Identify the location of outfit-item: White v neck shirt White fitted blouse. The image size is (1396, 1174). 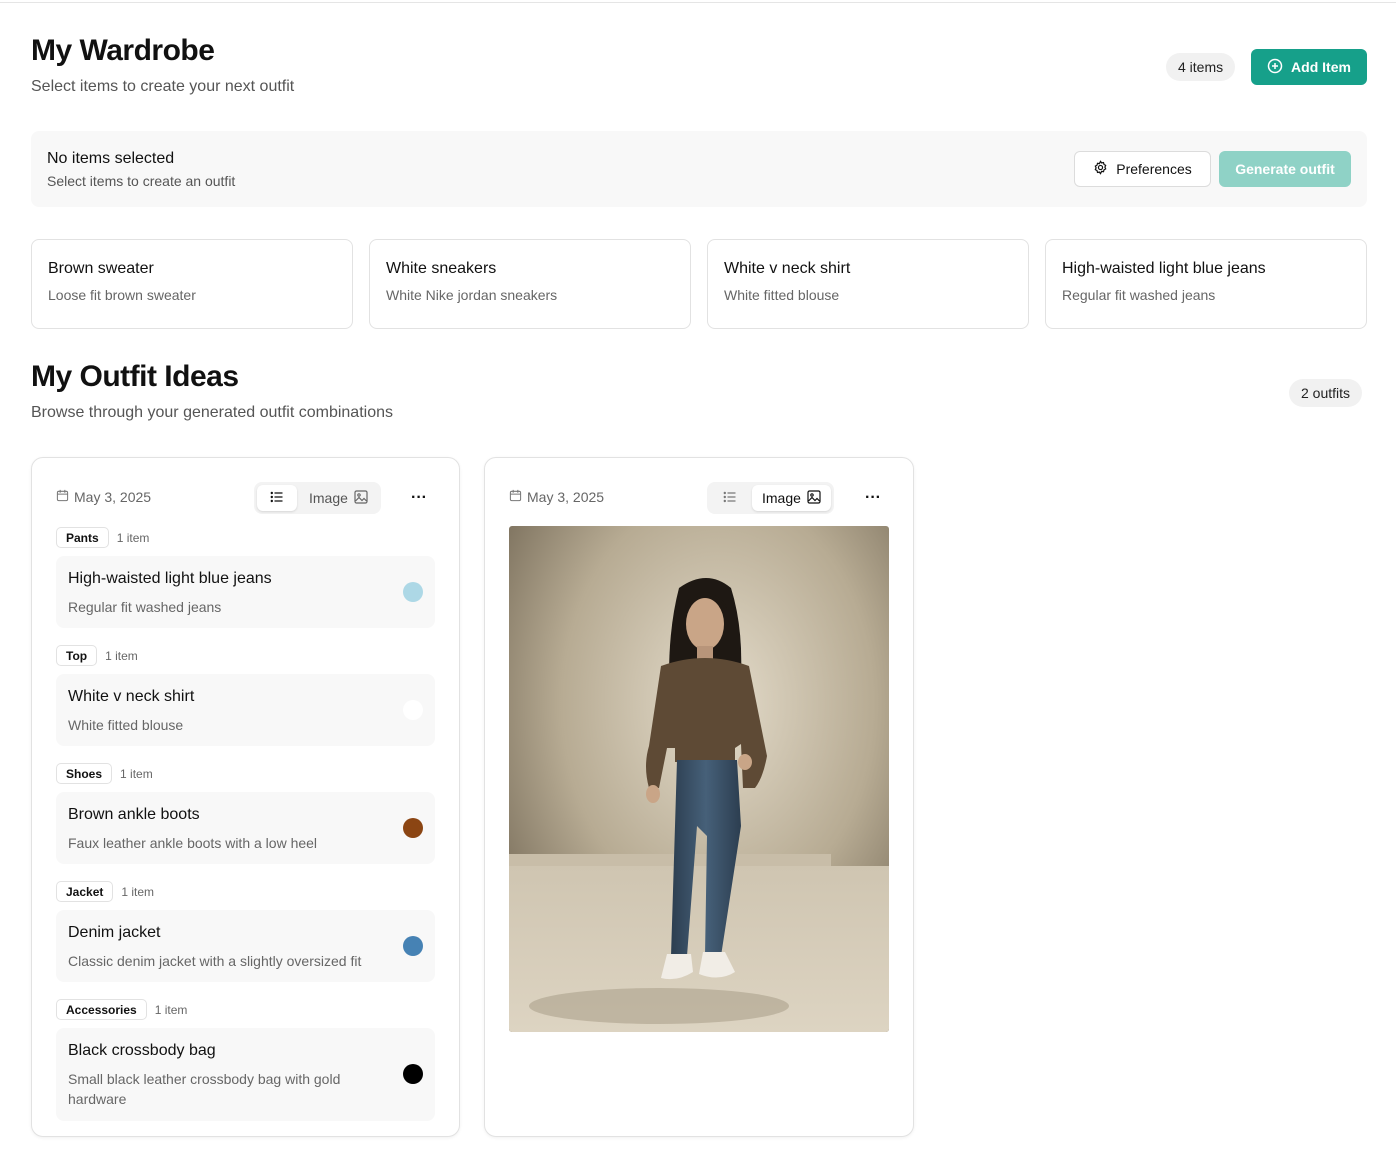
(245, 710).